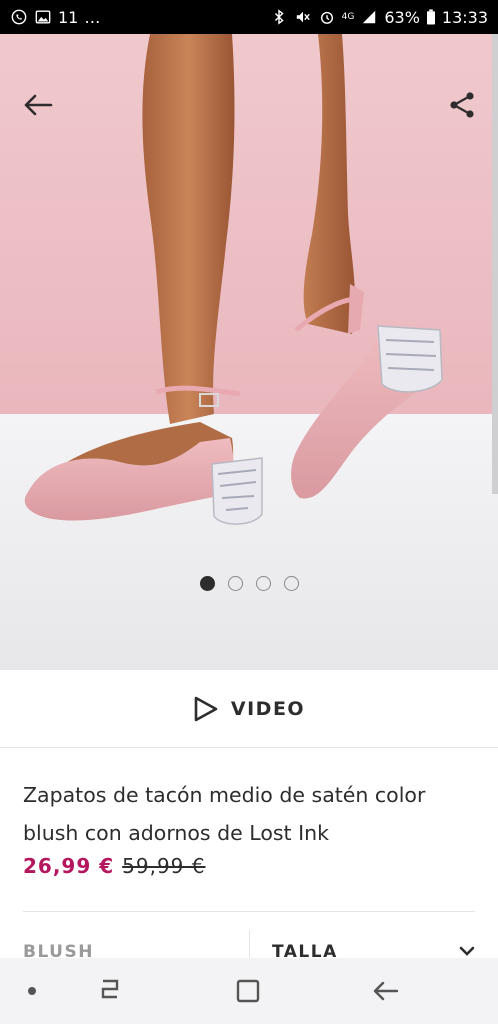 This screenshot has height=1024, width=498. Describe the element at coordinates (249, 583) in the screenshot. I see `carousel-indicators` at that location.